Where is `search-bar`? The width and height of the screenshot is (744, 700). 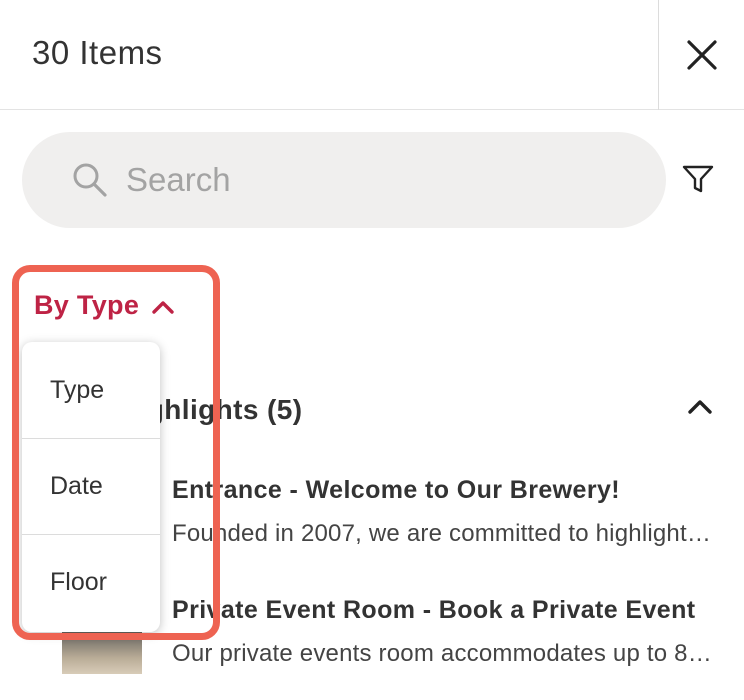
search-bar is located at coordinates (344, 180).